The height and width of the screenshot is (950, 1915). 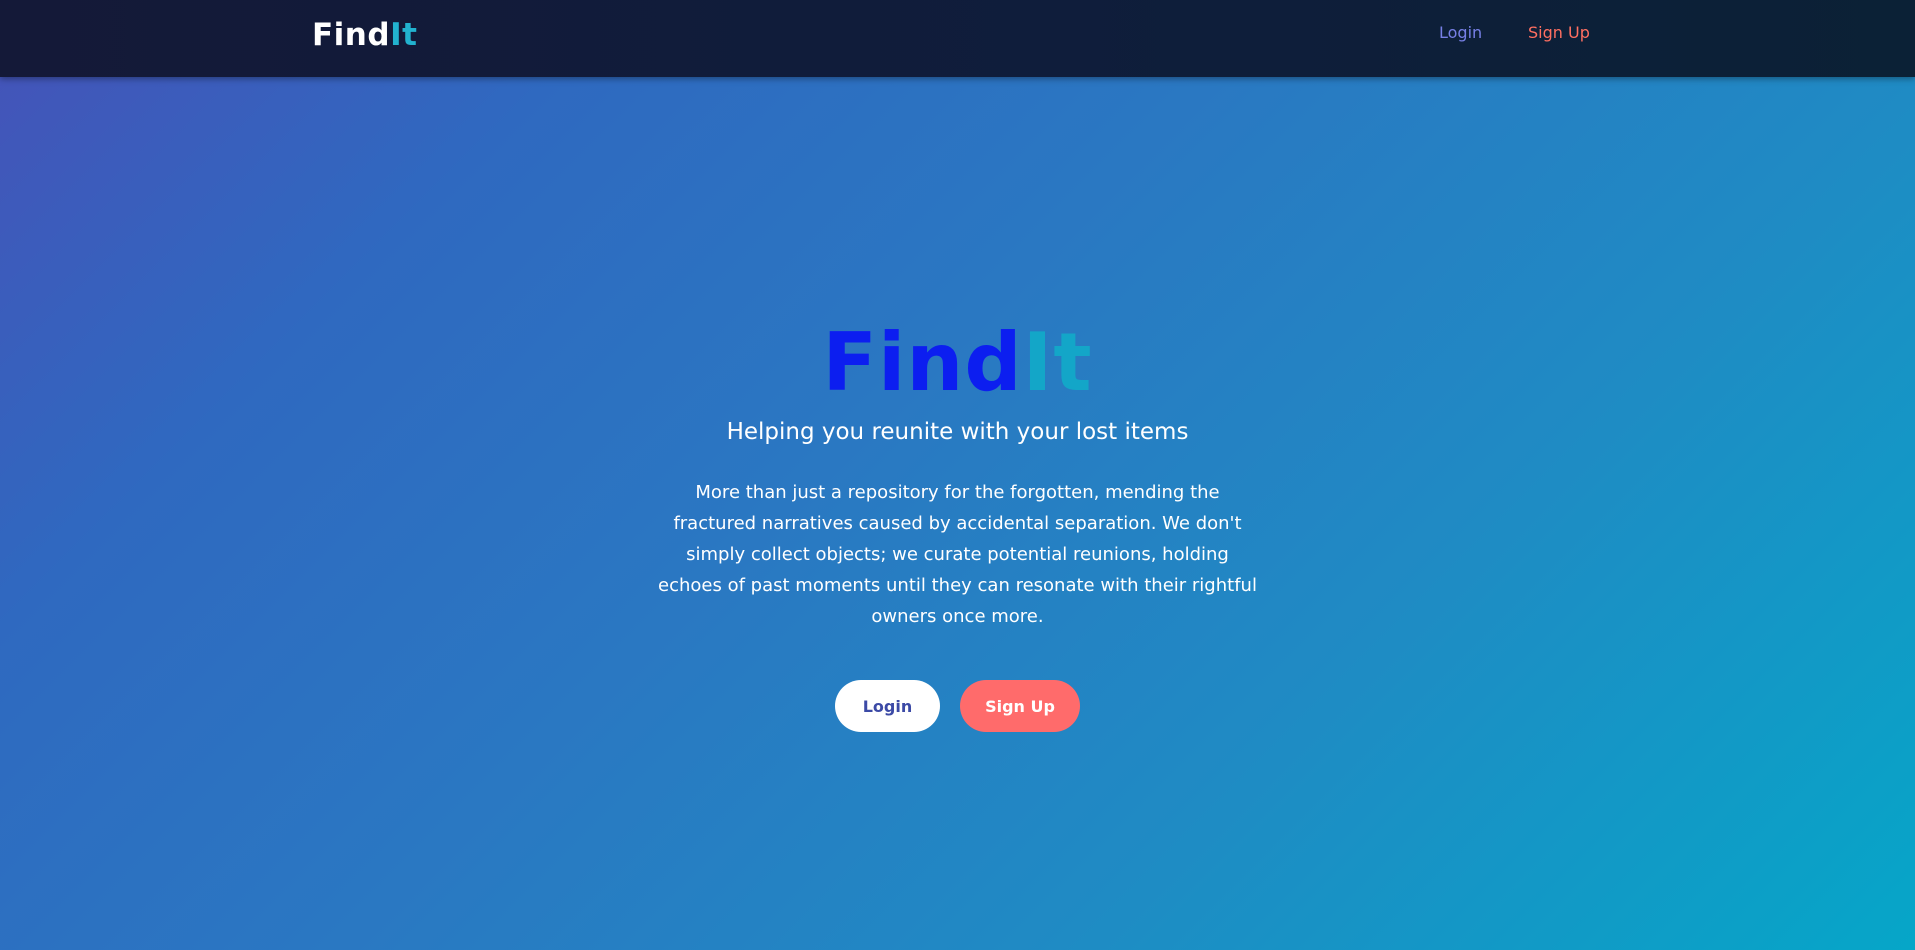 I want to click on nav-logo: FindIt, so click(x=364, y=35).